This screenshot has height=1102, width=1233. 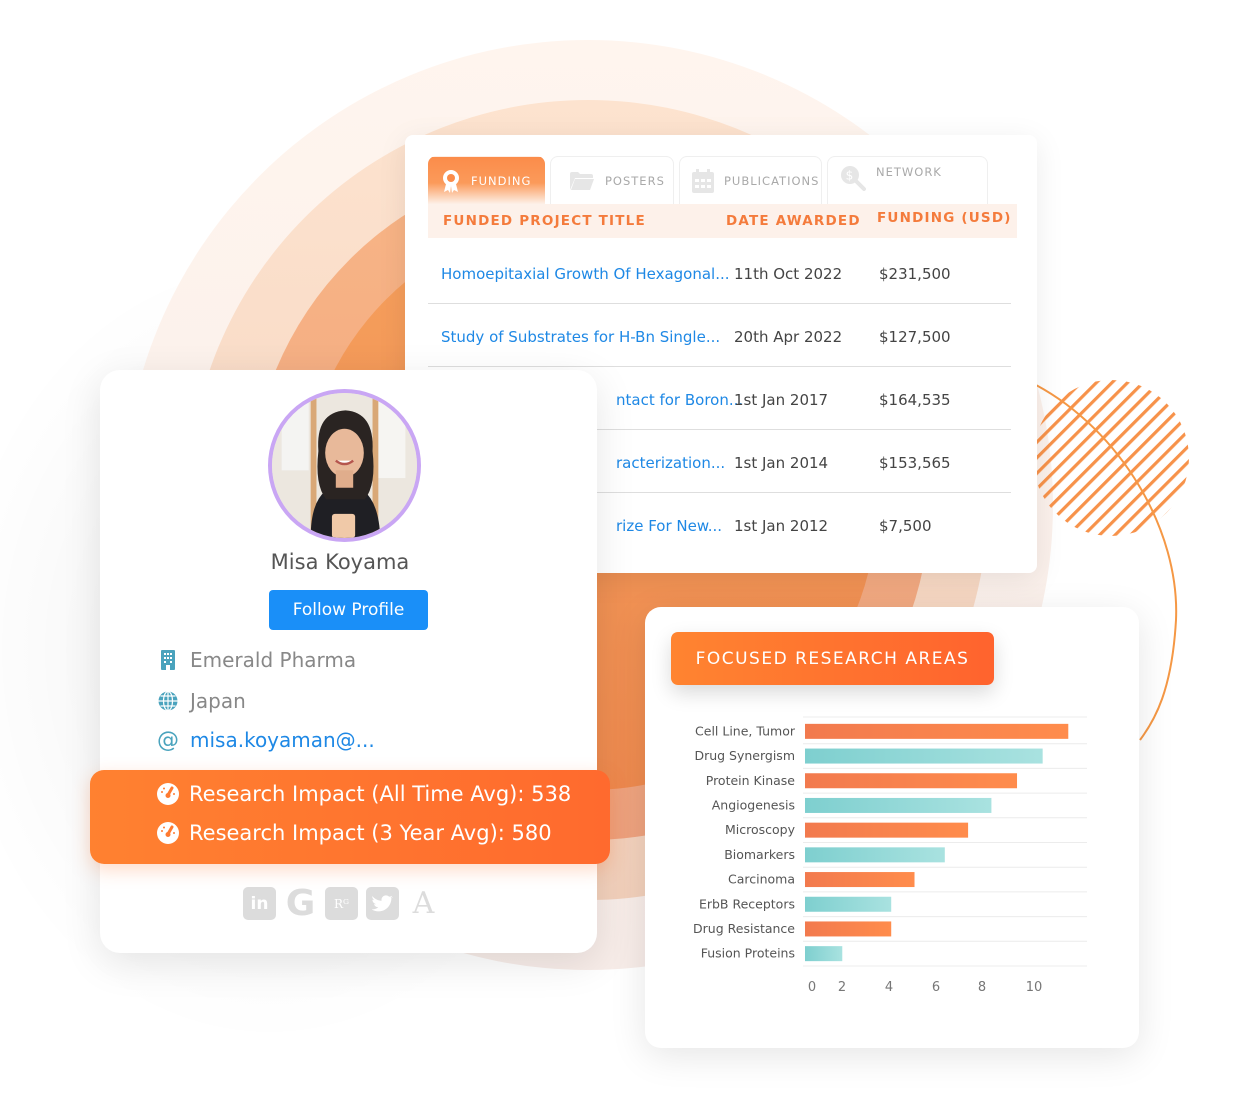 What do you see at coordinates (744, 928) in the screenshot?
I see `y-tick-label: Drug Resistance` at bounding box center [744, 928].